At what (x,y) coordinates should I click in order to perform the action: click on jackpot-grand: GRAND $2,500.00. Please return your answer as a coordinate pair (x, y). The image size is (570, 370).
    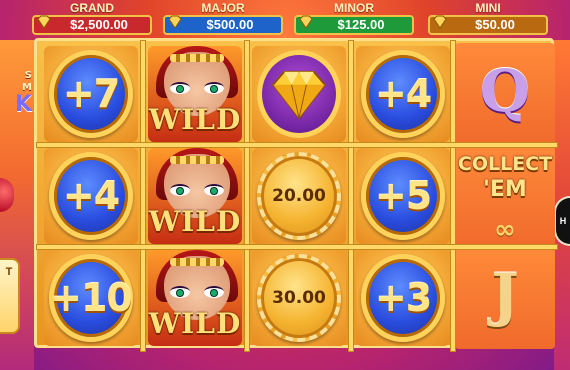
    Looking at the image, I should click on (92, 18).